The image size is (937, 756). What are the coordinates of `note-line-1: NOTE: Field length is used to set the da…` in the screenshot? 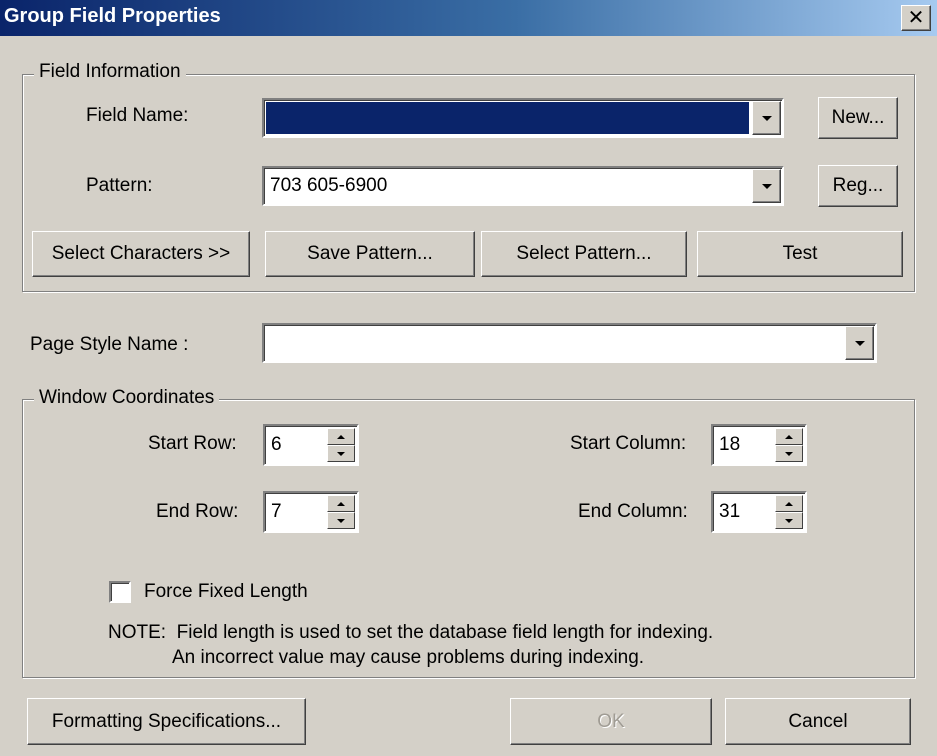 It's located at (411, 632).